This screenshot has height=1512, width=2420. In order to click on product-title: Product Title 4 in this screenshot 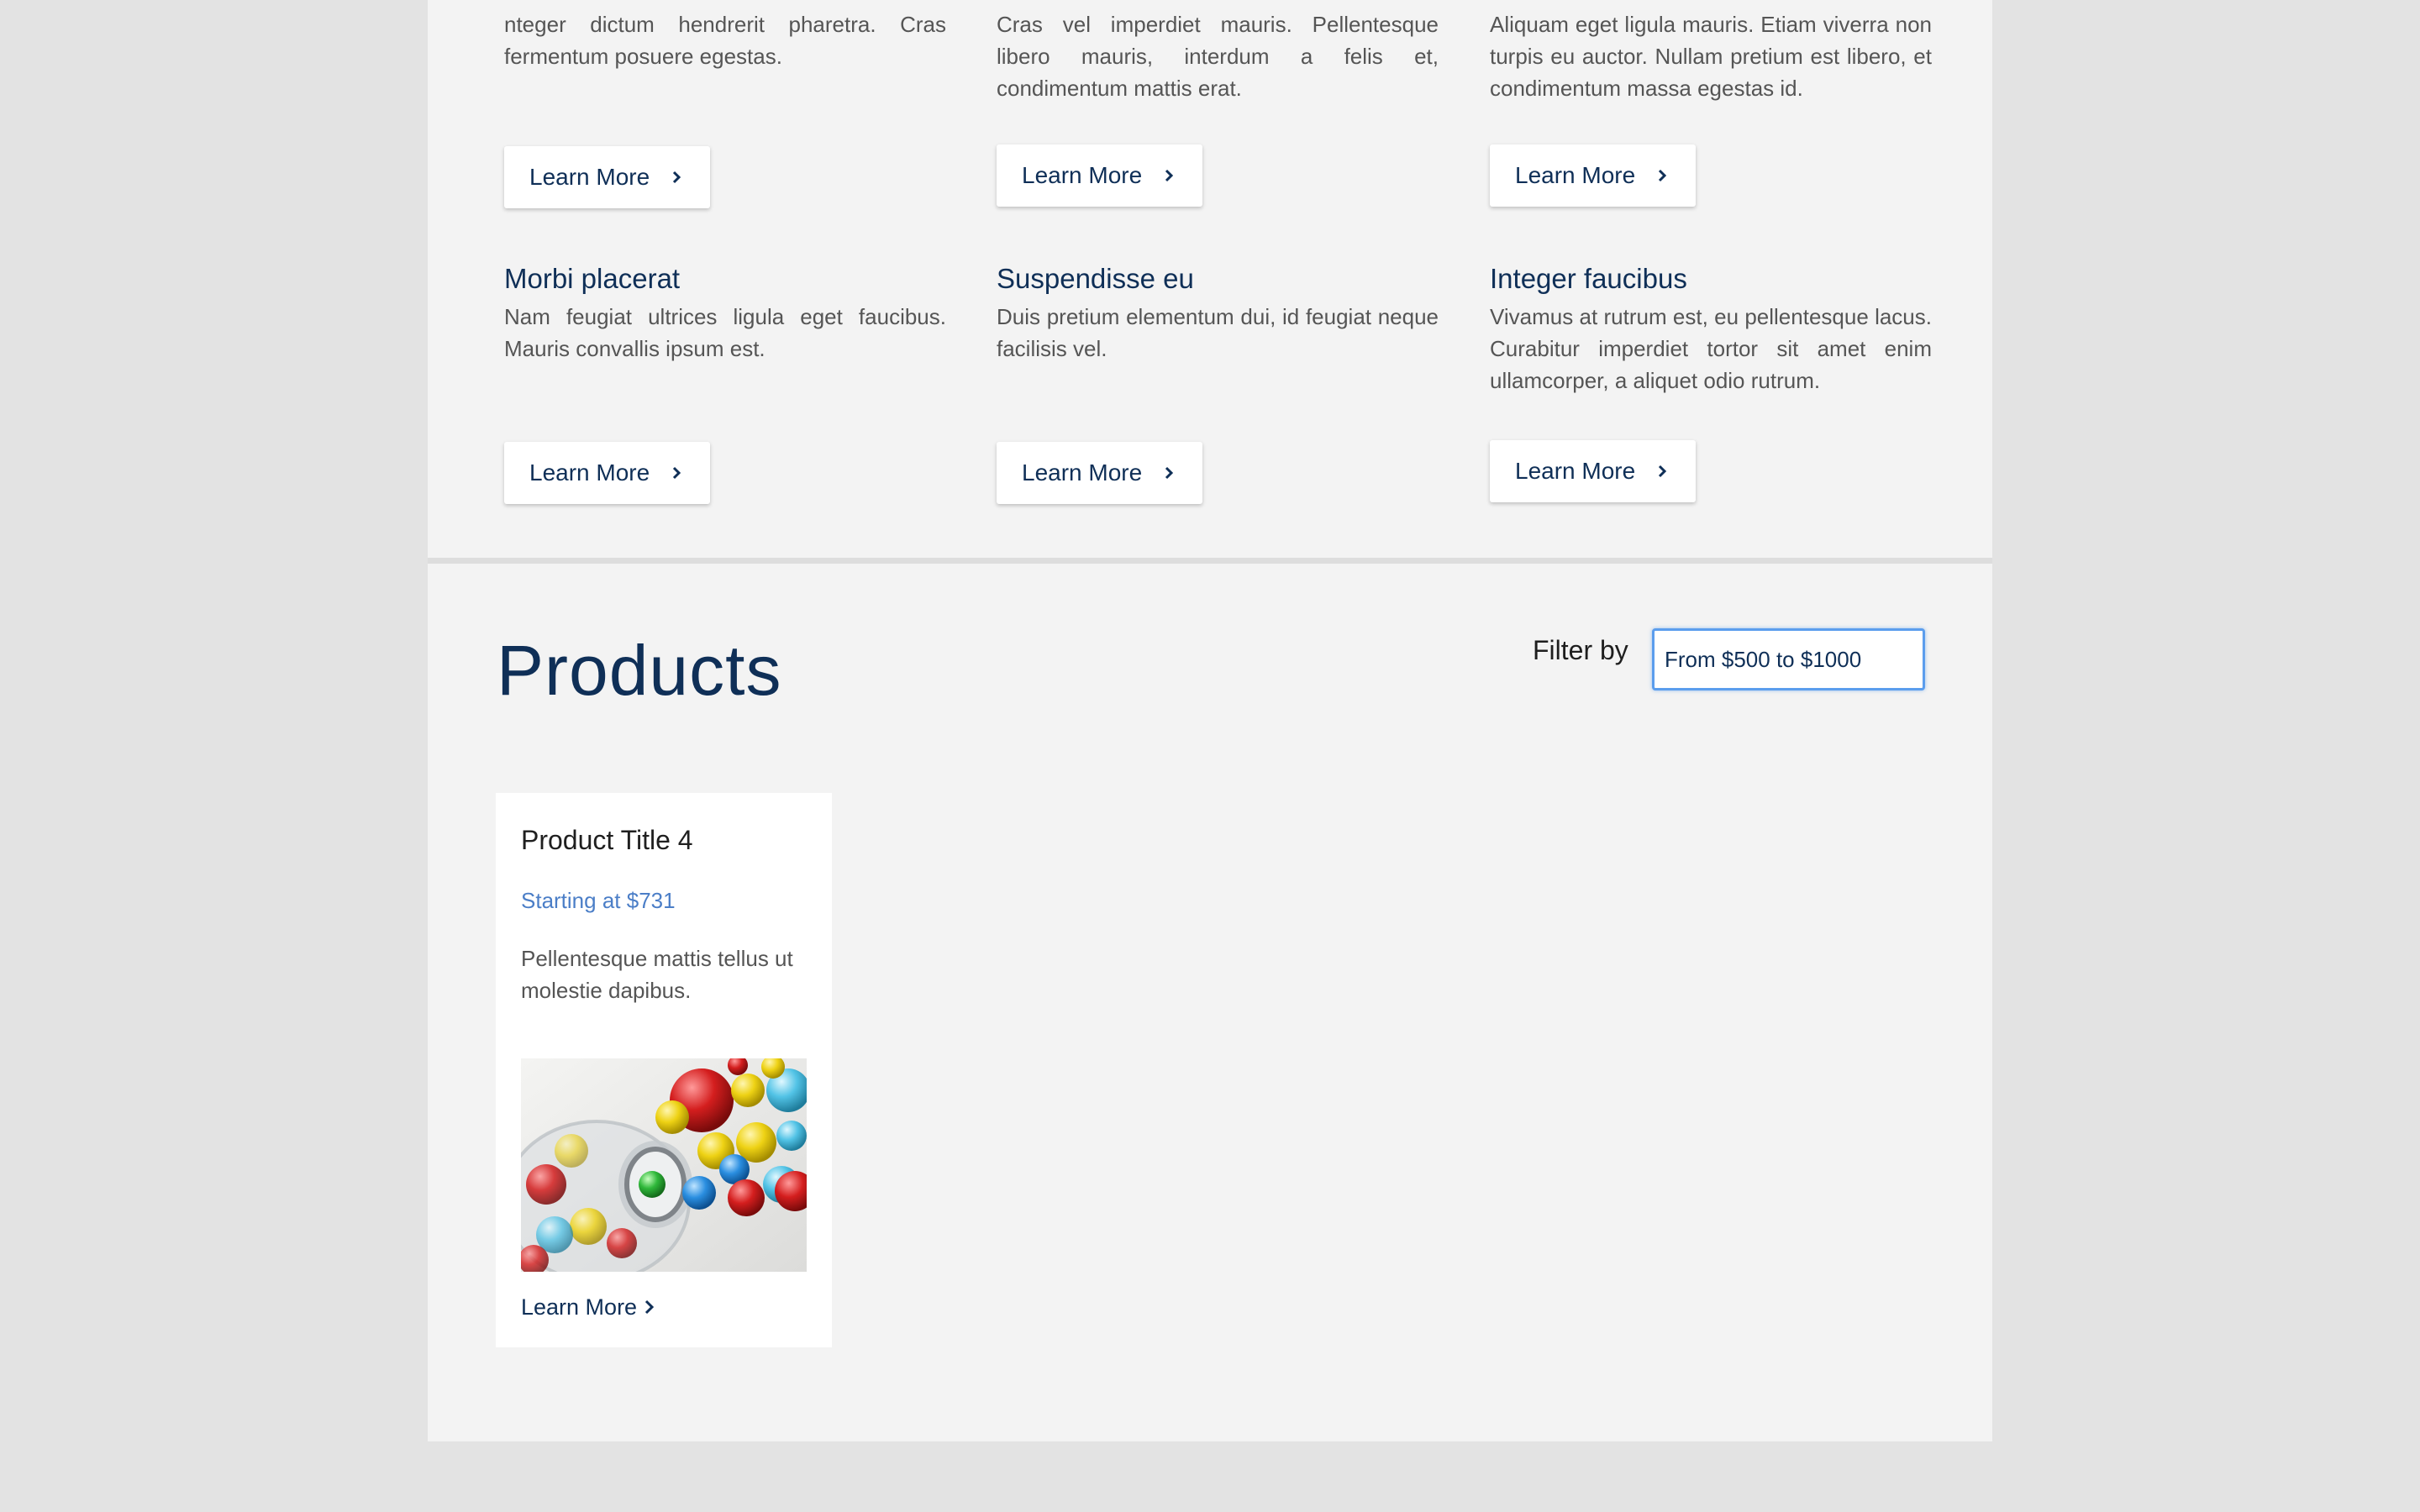, I will do `click(607, 840)`.